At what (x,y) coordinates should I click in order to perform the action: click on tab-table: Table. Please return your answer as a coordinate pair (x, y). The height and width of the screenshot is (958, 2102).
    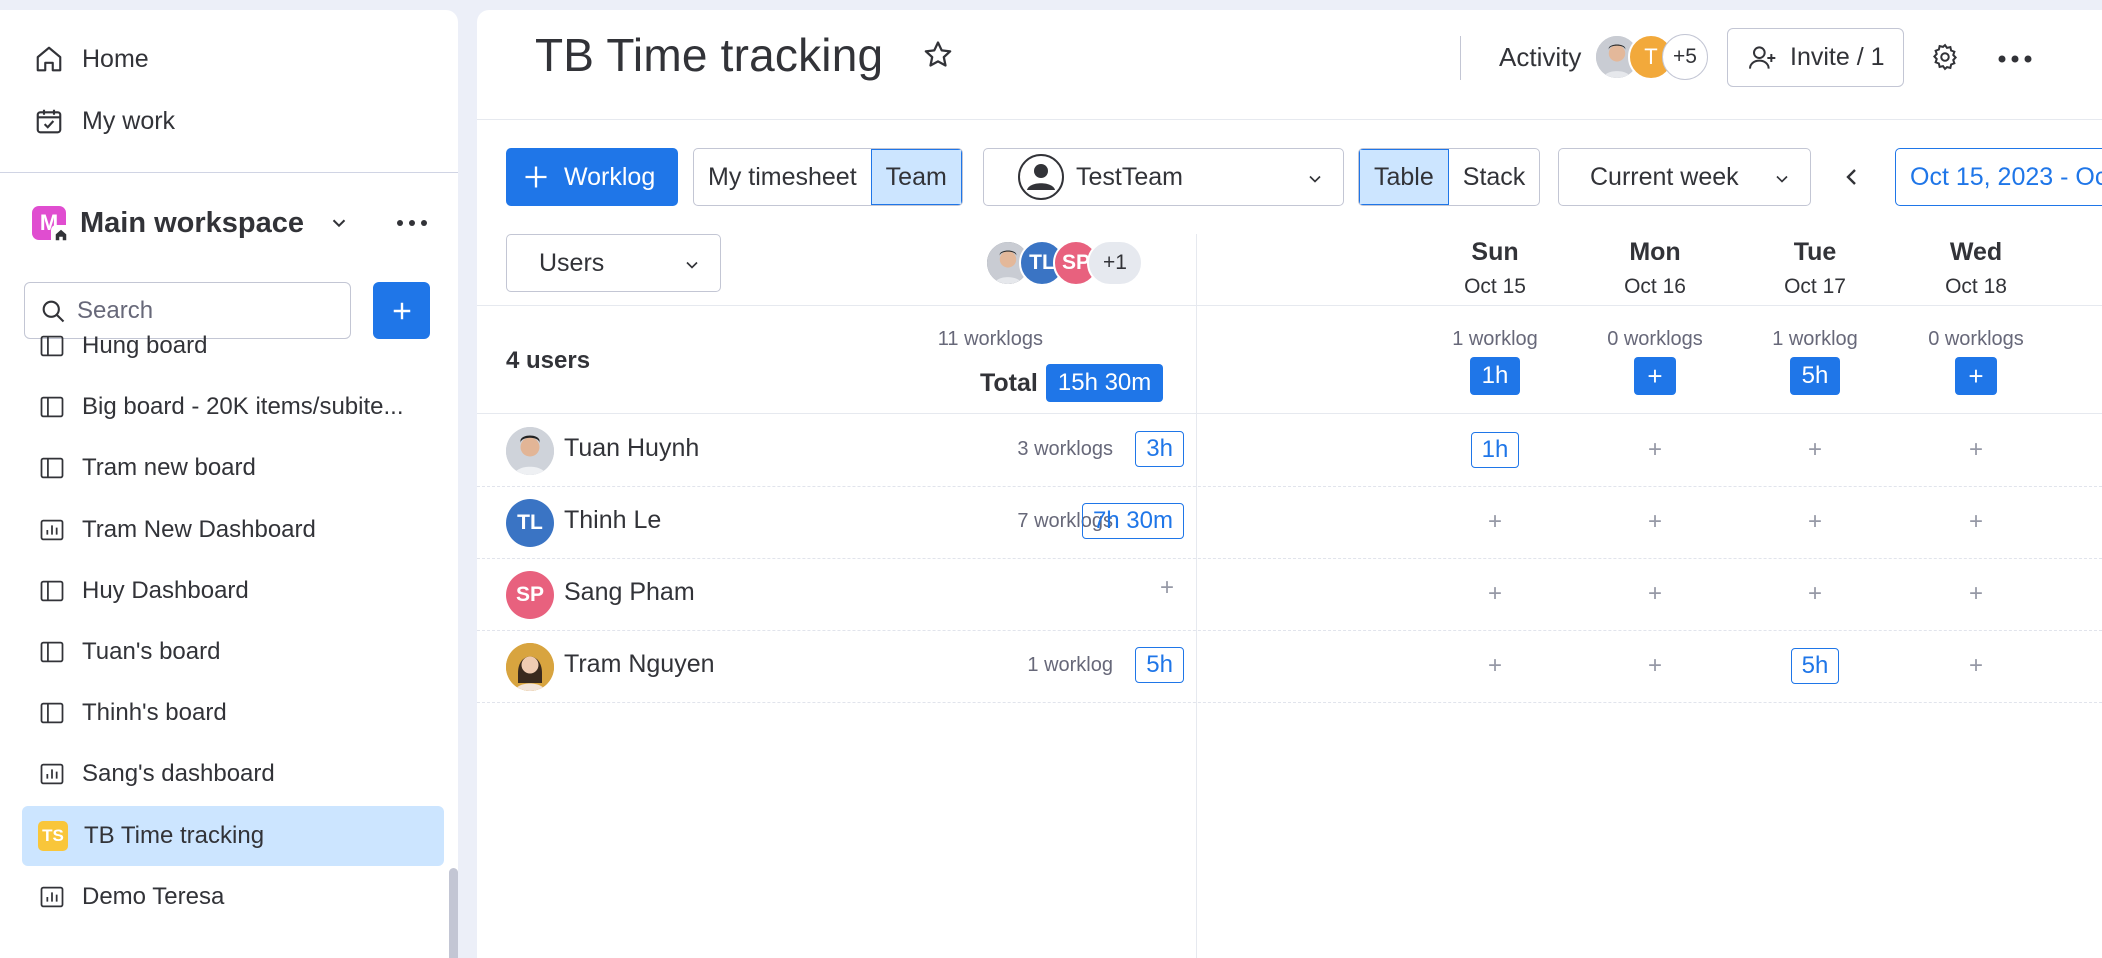
    Looking at the image, I should click on (1404, 177).